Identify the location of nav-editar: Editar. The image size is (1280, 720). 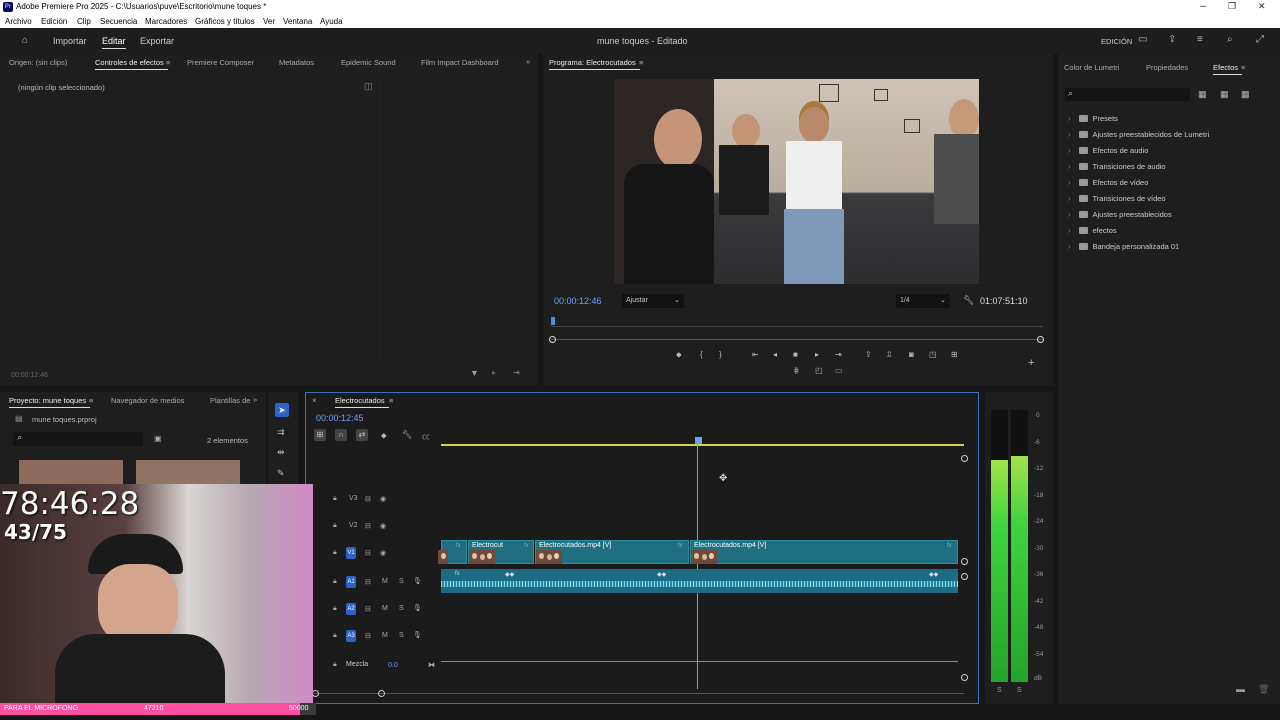
(114, 42).